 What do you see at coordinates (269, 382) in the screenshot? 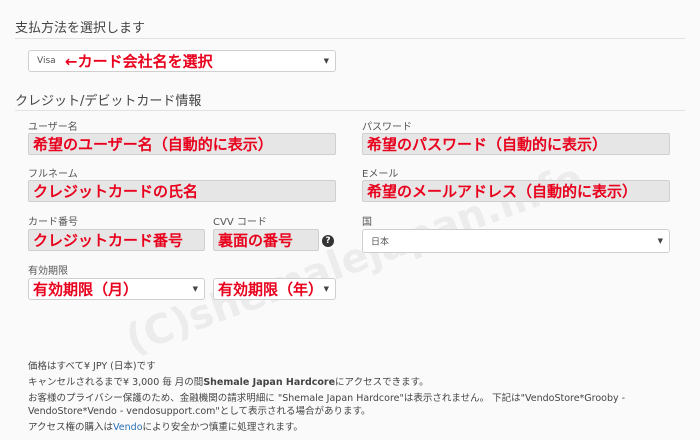
I see `site-name: Shemale Japan Hardcore` at bounding box center [269, 382].